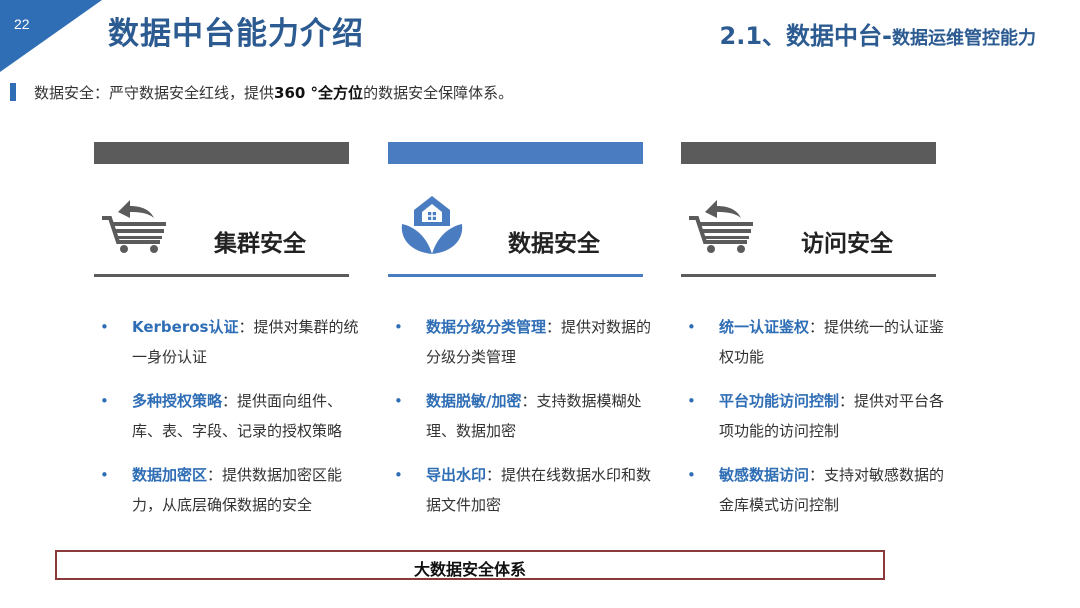 Image resolution: width=1080 pixels, height=608 pixels. What do you see at coordinates (515, 219) in the screenshot?
I see `column-header: 数据安全` at bounding box center [515, 219].